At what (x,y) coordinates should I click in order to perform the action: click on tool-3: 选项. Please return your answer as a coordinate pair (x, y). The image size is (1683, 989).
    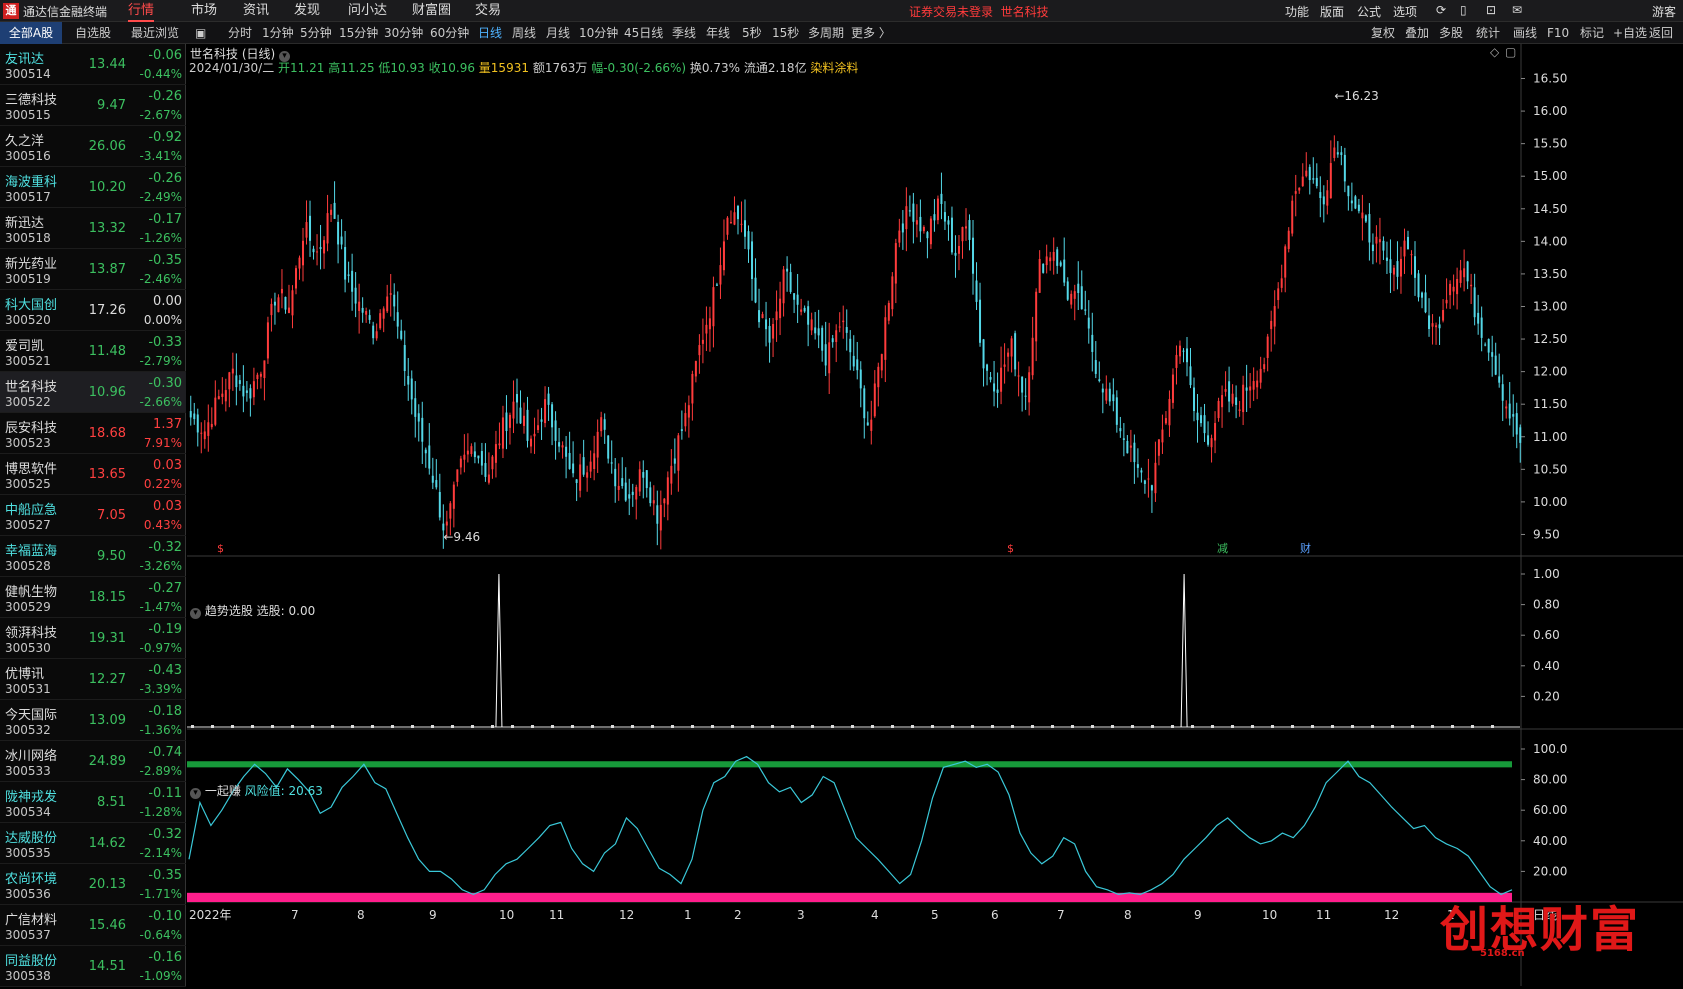
    Looking at the image, I should click on (1405, 11).